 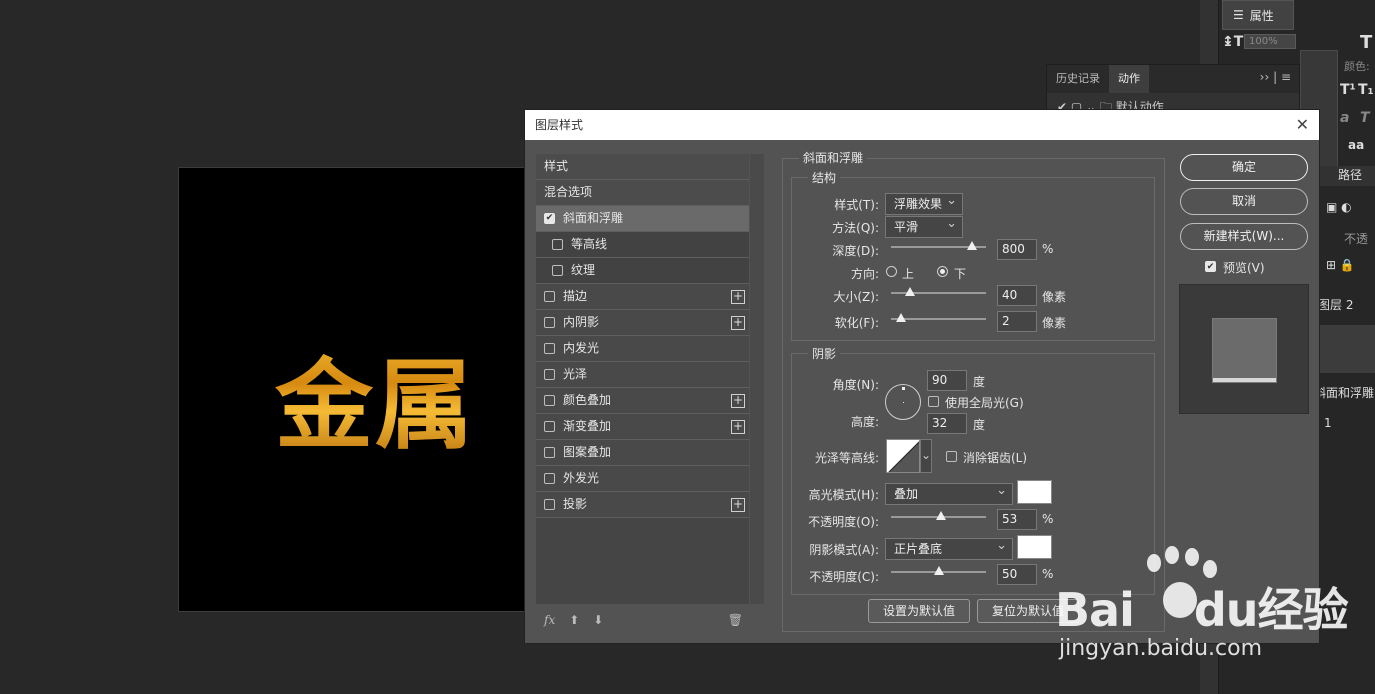 I want to click on subscript-icon: T₁, so click(x=1366, y=90).